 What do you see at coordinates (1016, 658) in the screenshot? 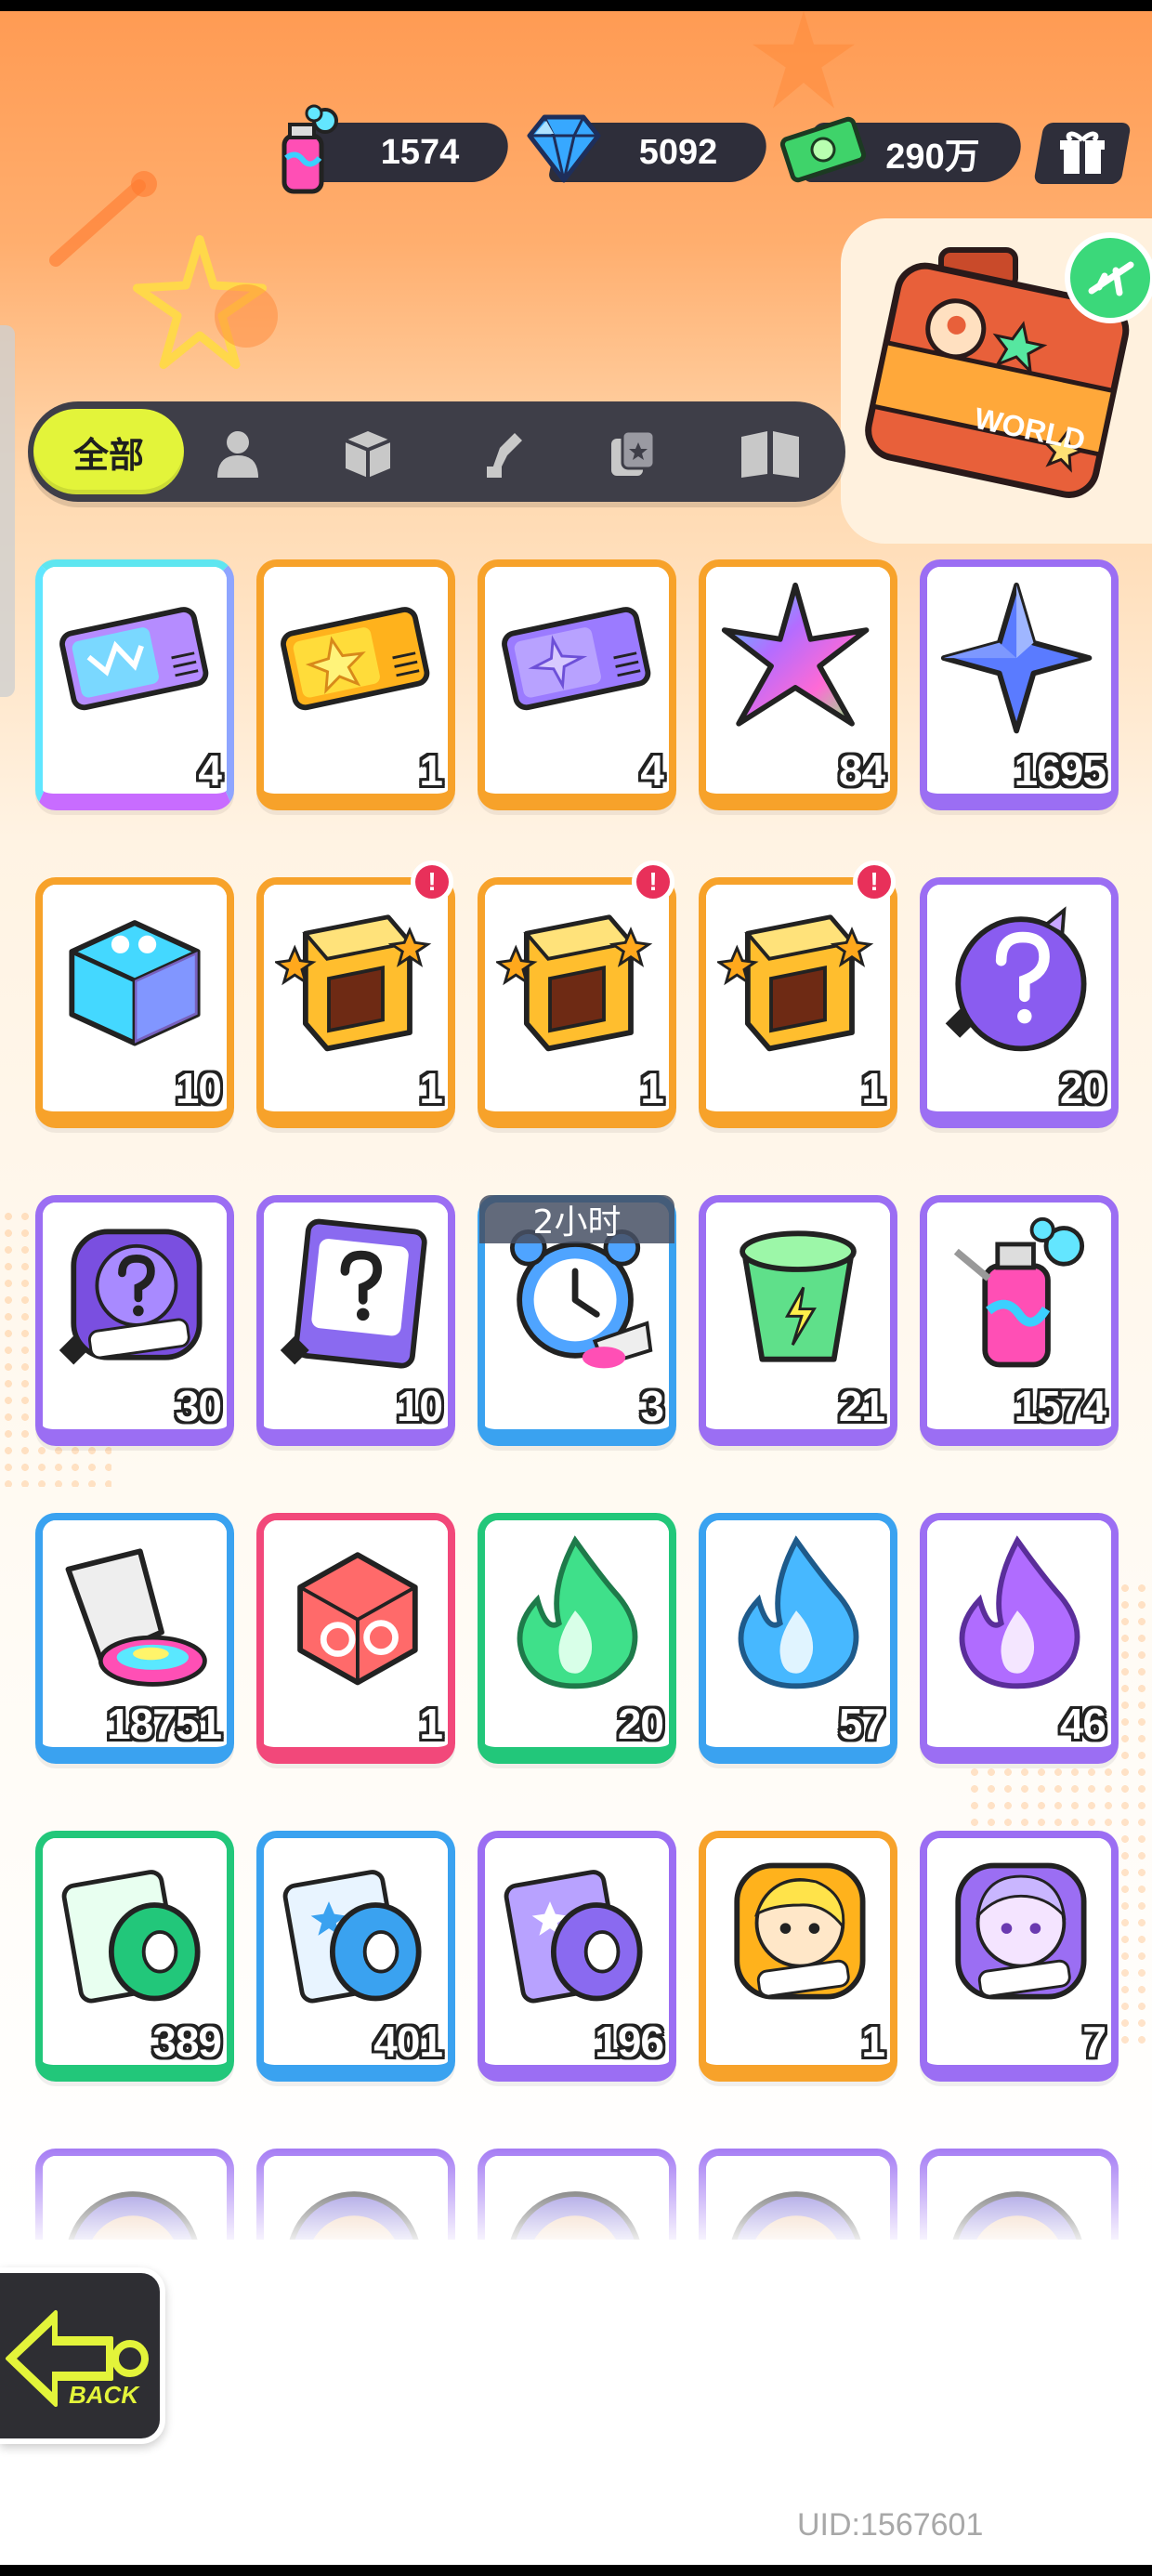
I see `blue-crystal-icon` at bounding box center [1016, 658].